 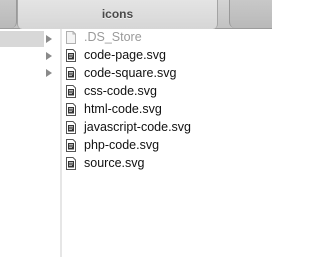 What do you see at coordinates (168, 92) in the screenshot?
I see `file-item: css-code.svg` at bounding box center [168, 92].